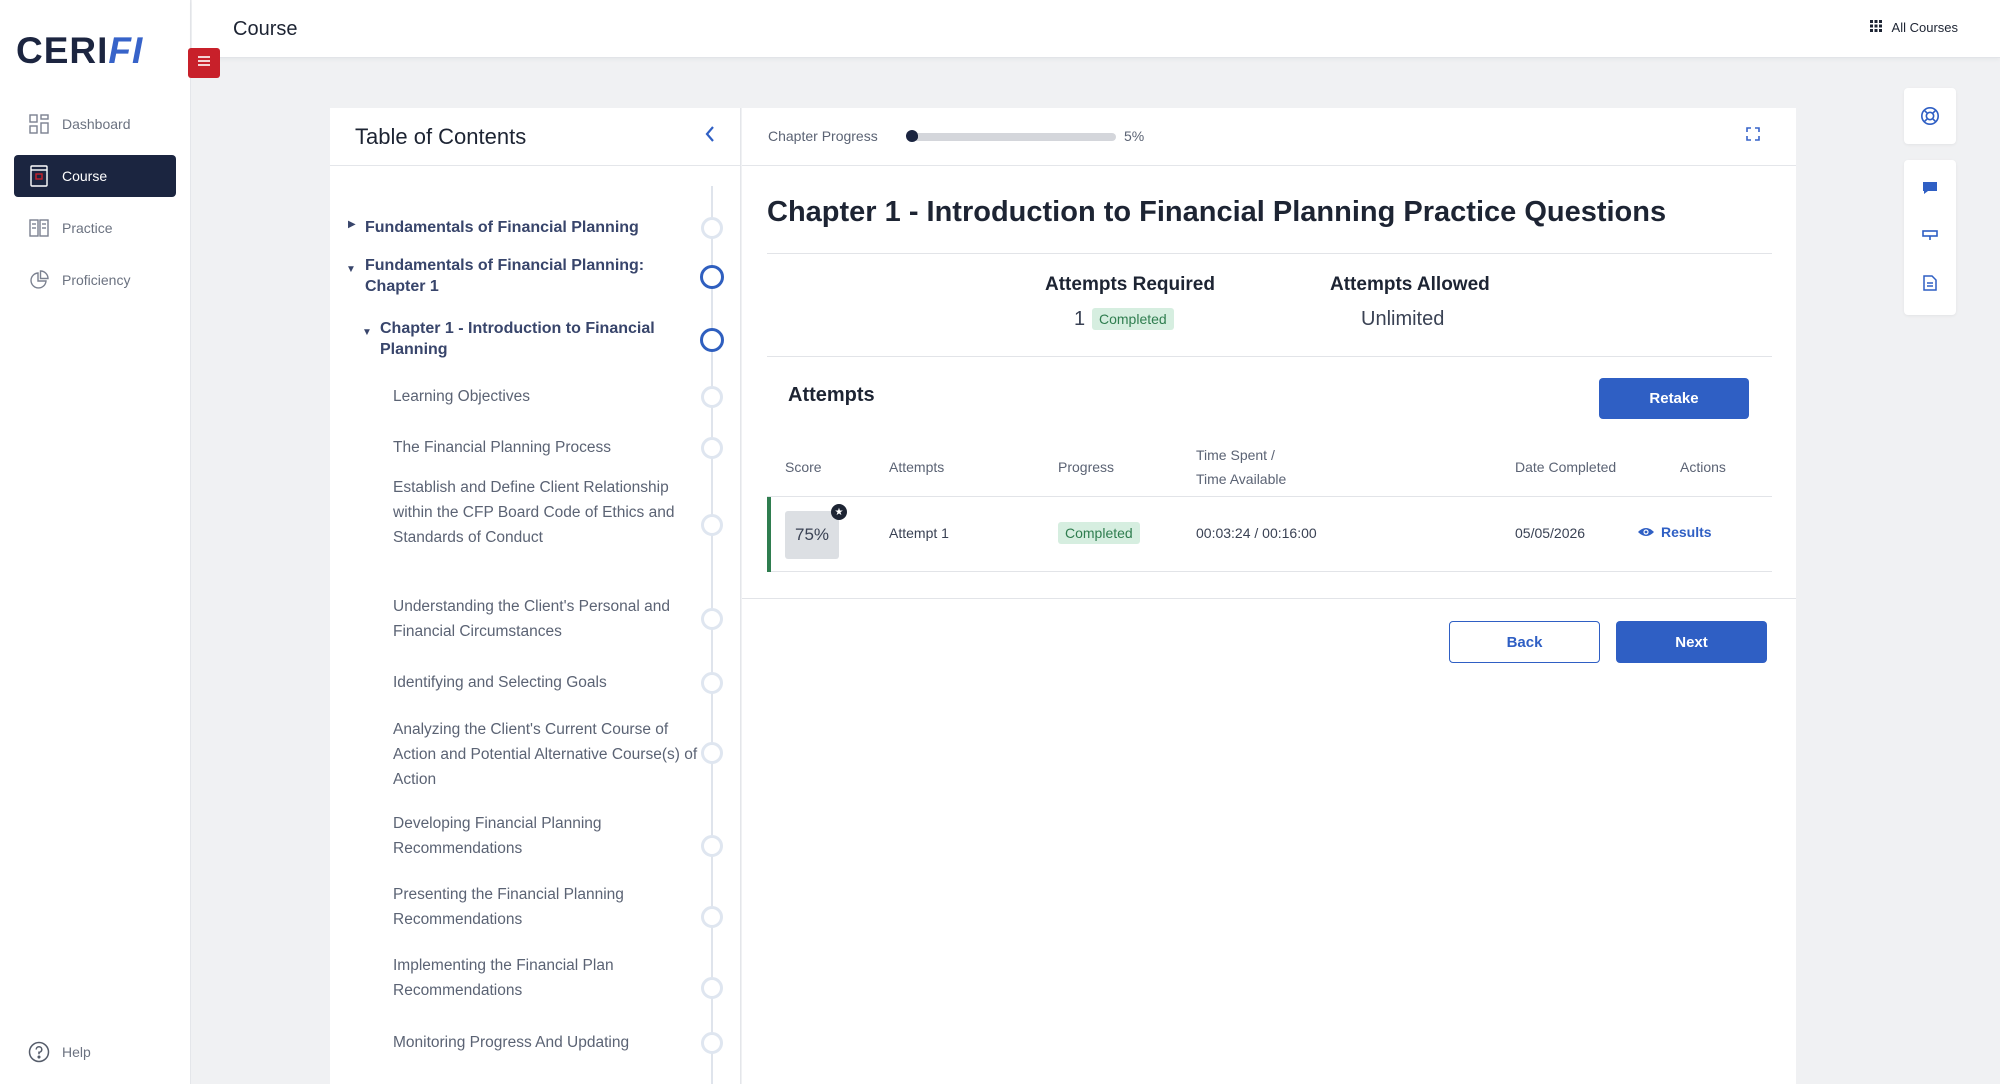 The image size is (2000, 1084). What do you see at coordinates (1096, 29) in the screenshot?
I see `top-bar: Course All Courses` at bounding box center [1096, 29].